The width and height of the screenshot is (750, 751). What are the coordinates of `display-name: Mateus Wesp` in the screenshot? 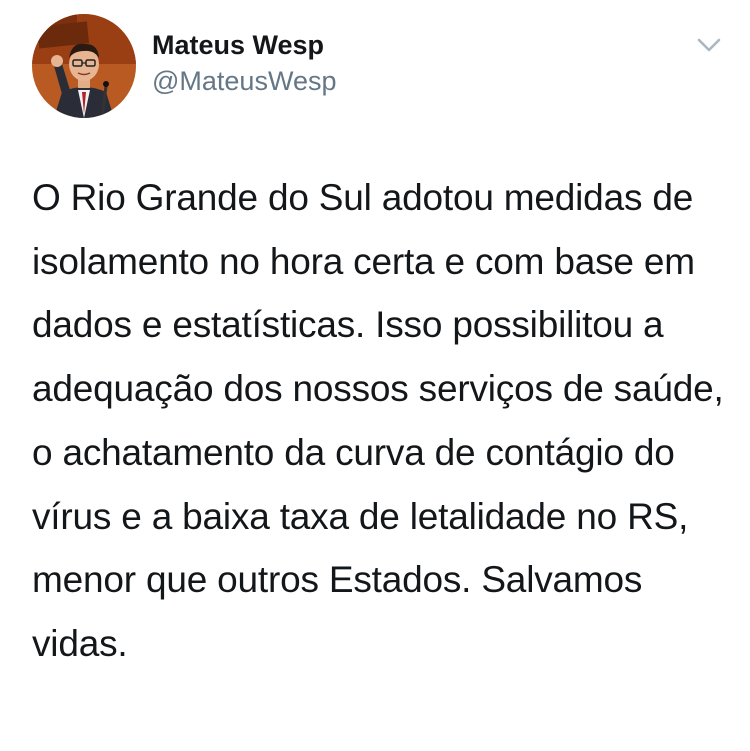 It's located at (244, 45).